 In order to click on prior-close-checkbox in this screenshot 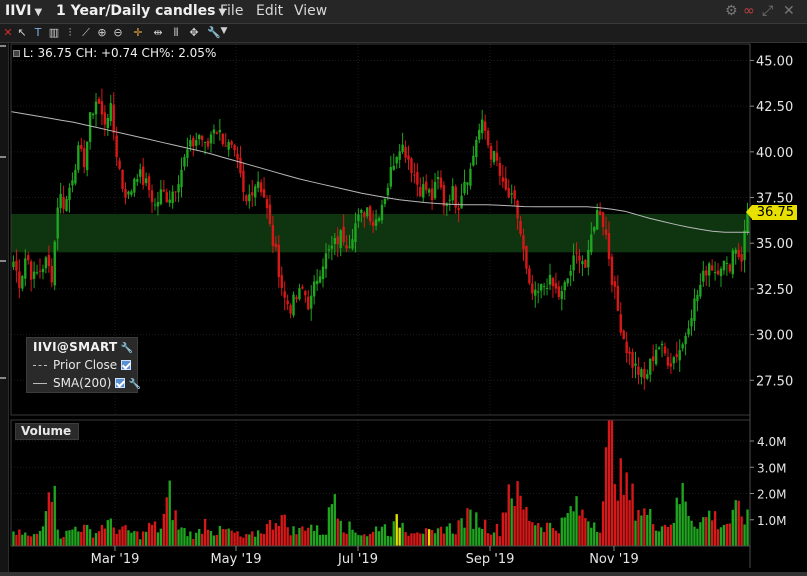, I will do `click(126, 365)`.